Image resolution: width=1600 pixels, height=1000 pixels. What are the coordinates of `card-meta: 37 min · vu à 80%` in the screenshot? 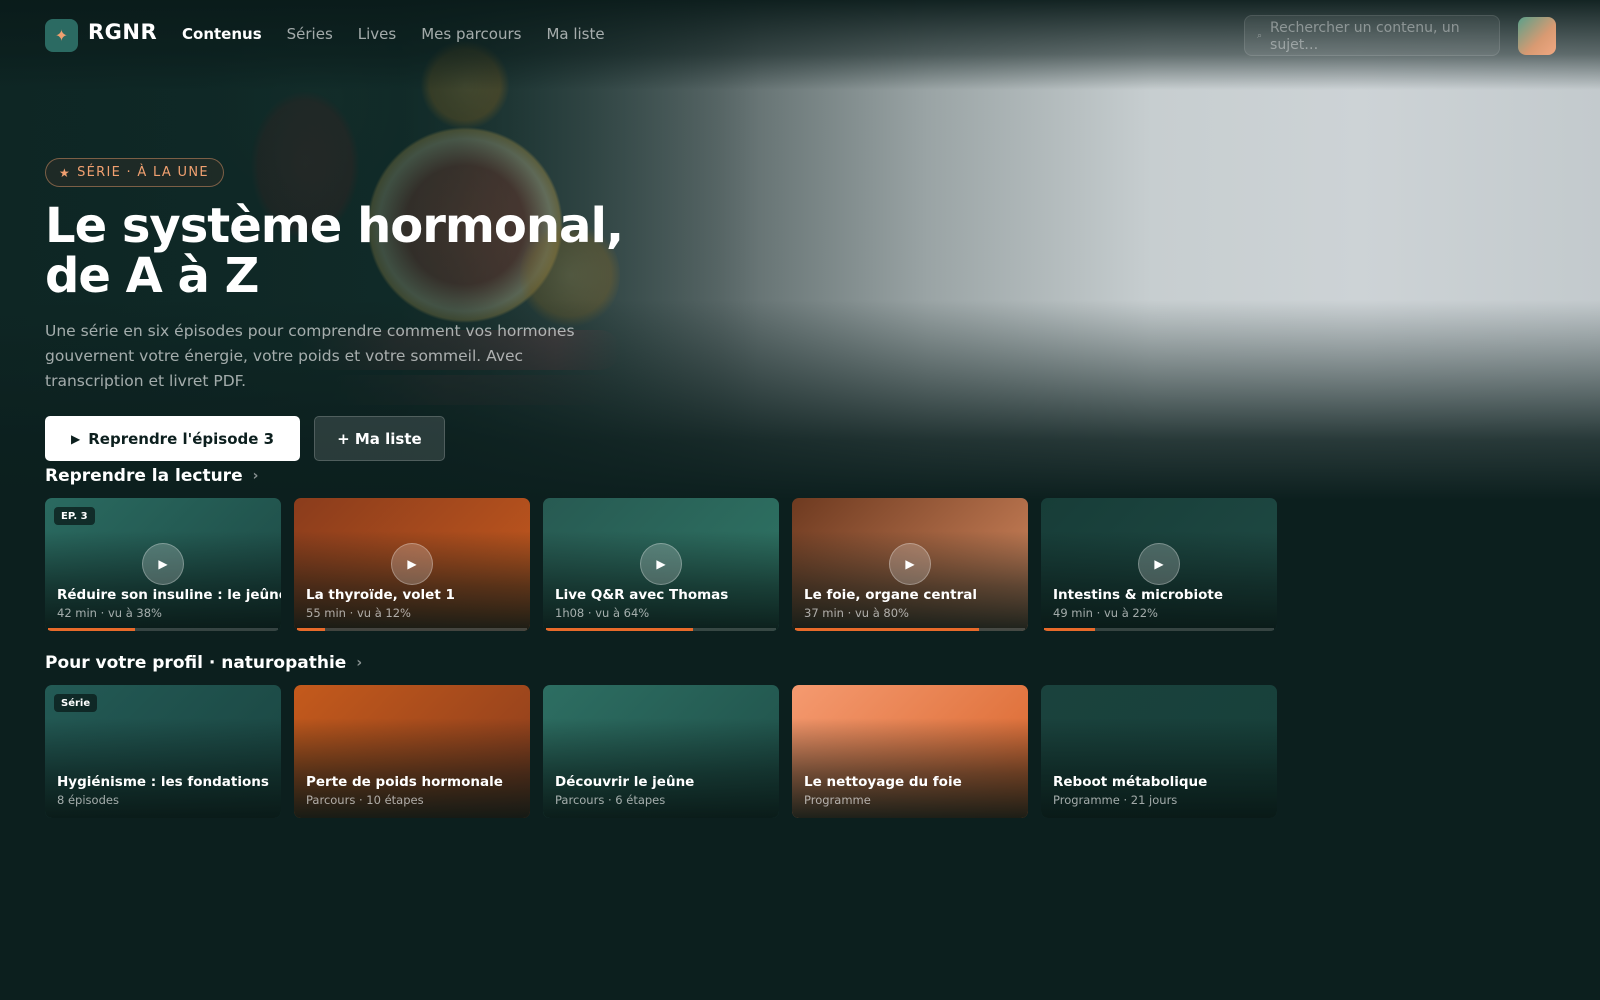 It's located at (856, 613).